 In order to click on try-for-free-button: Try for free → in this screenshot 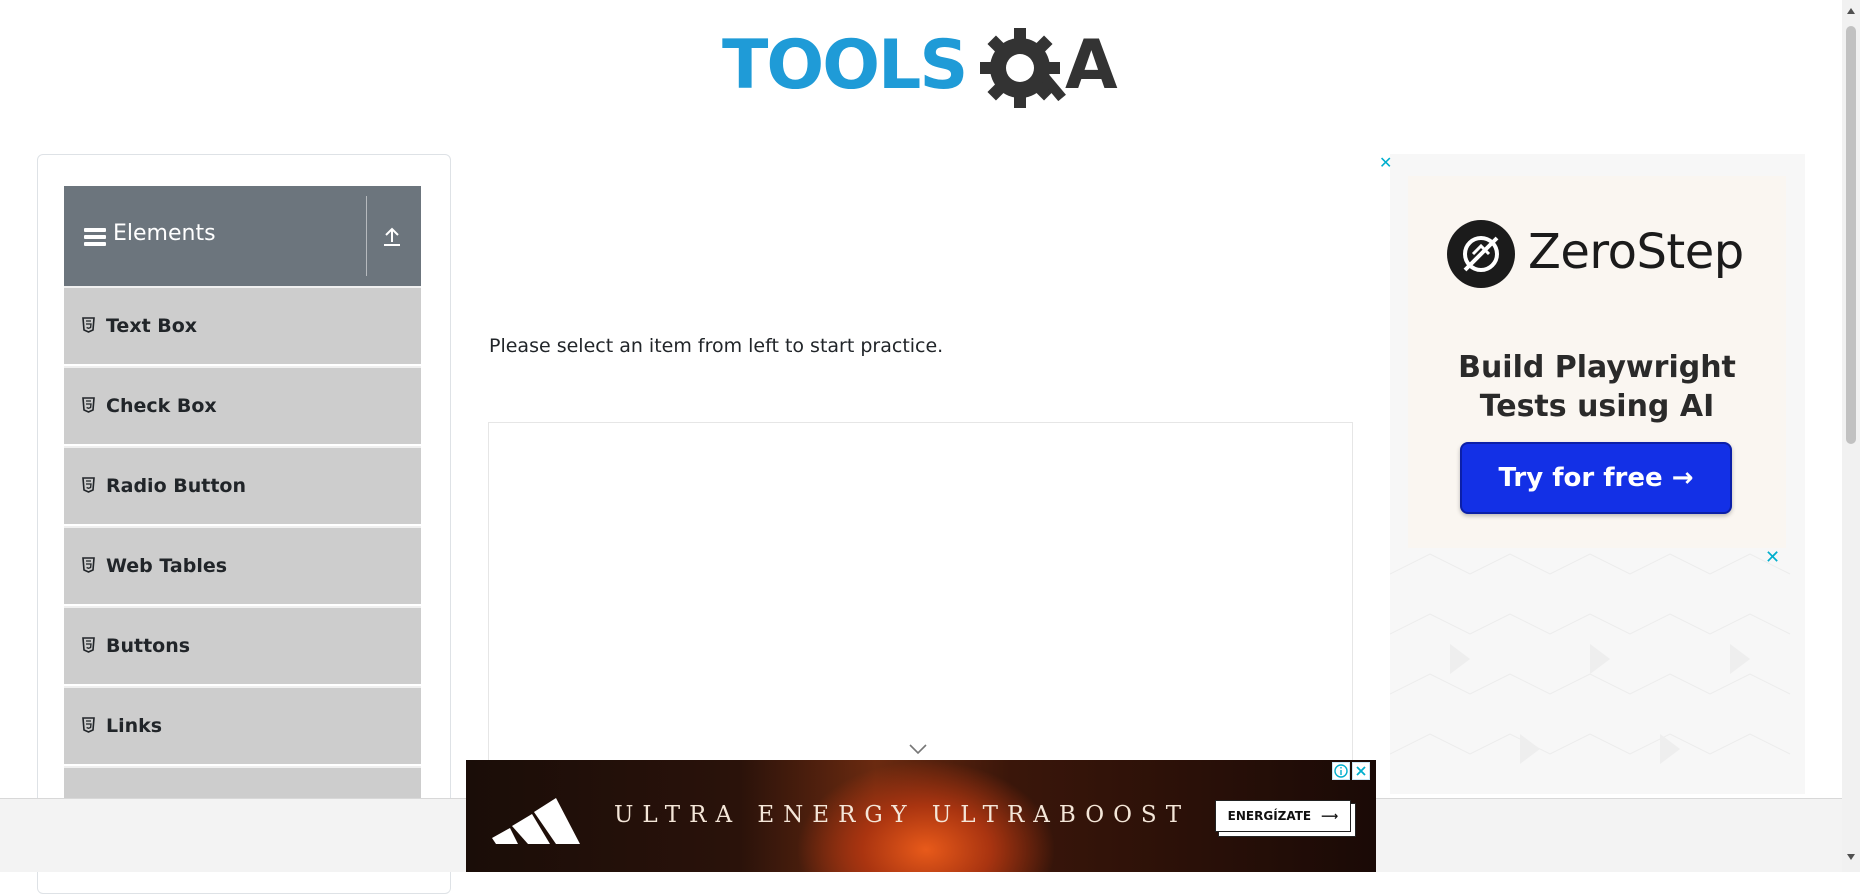, I will do `click(1596, 478)`.